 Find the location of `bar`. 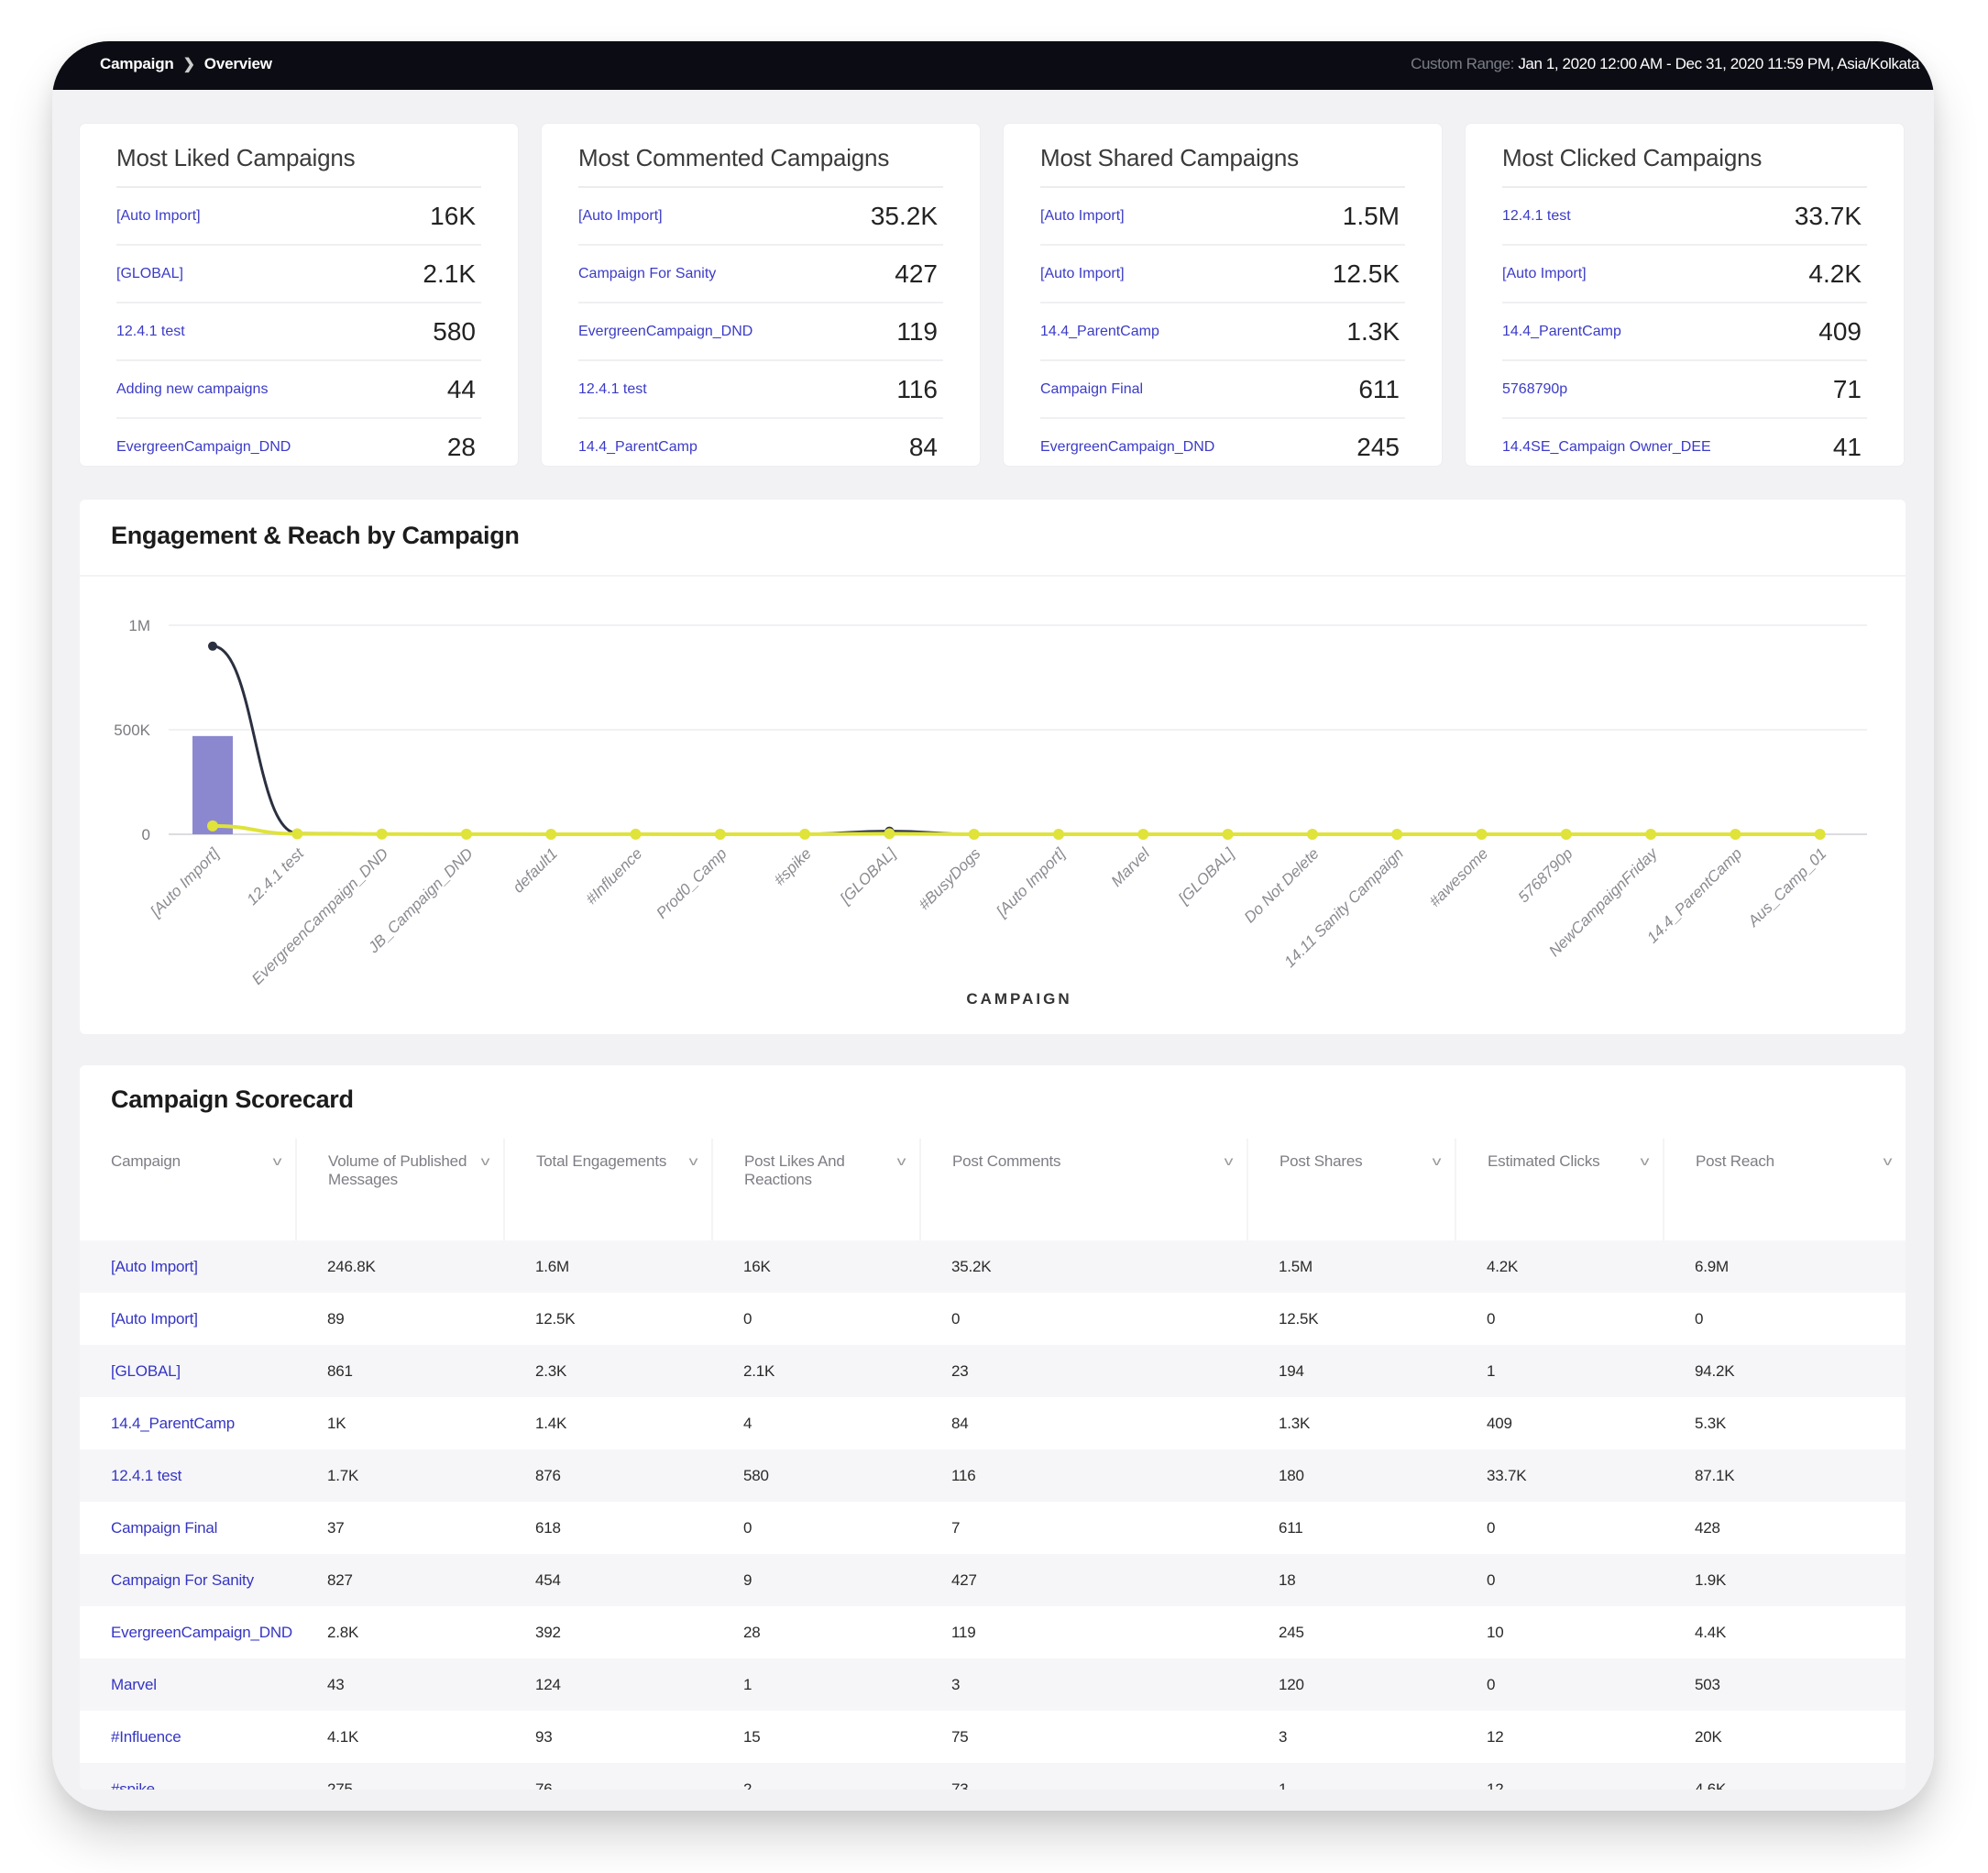

bar is located at coordinates (212, 784).